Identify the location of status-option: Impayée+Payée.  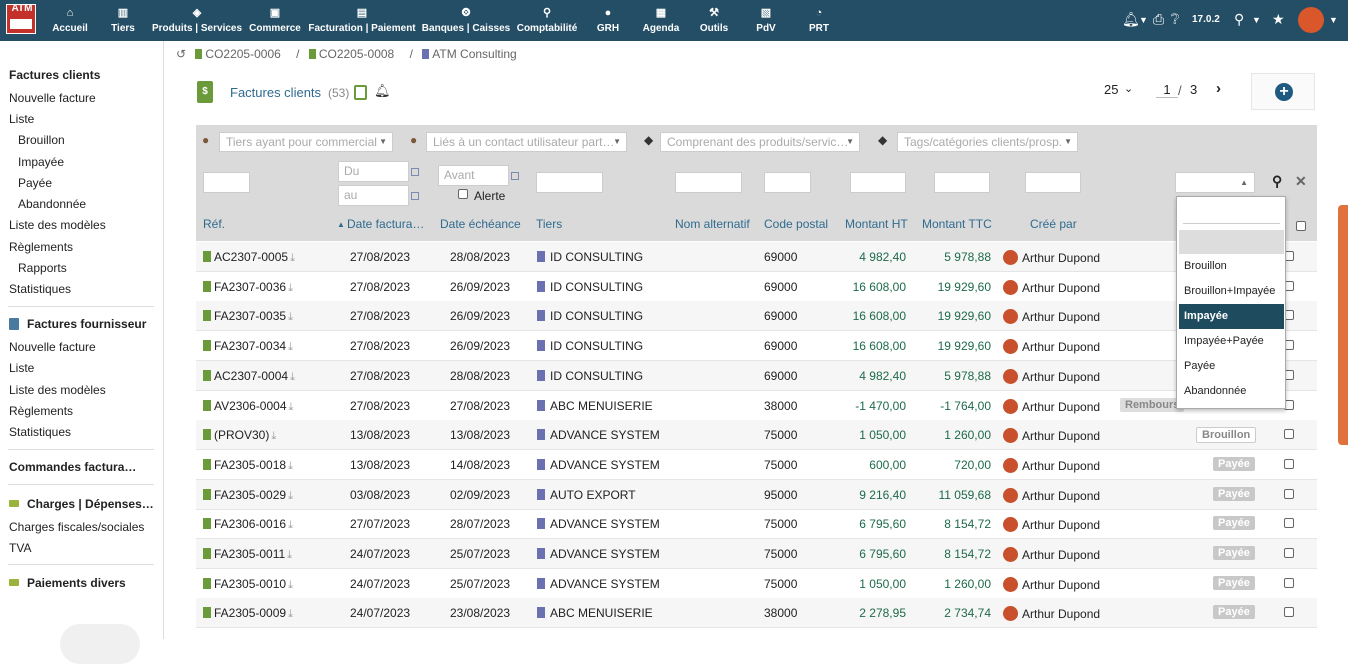
(1231, 341).